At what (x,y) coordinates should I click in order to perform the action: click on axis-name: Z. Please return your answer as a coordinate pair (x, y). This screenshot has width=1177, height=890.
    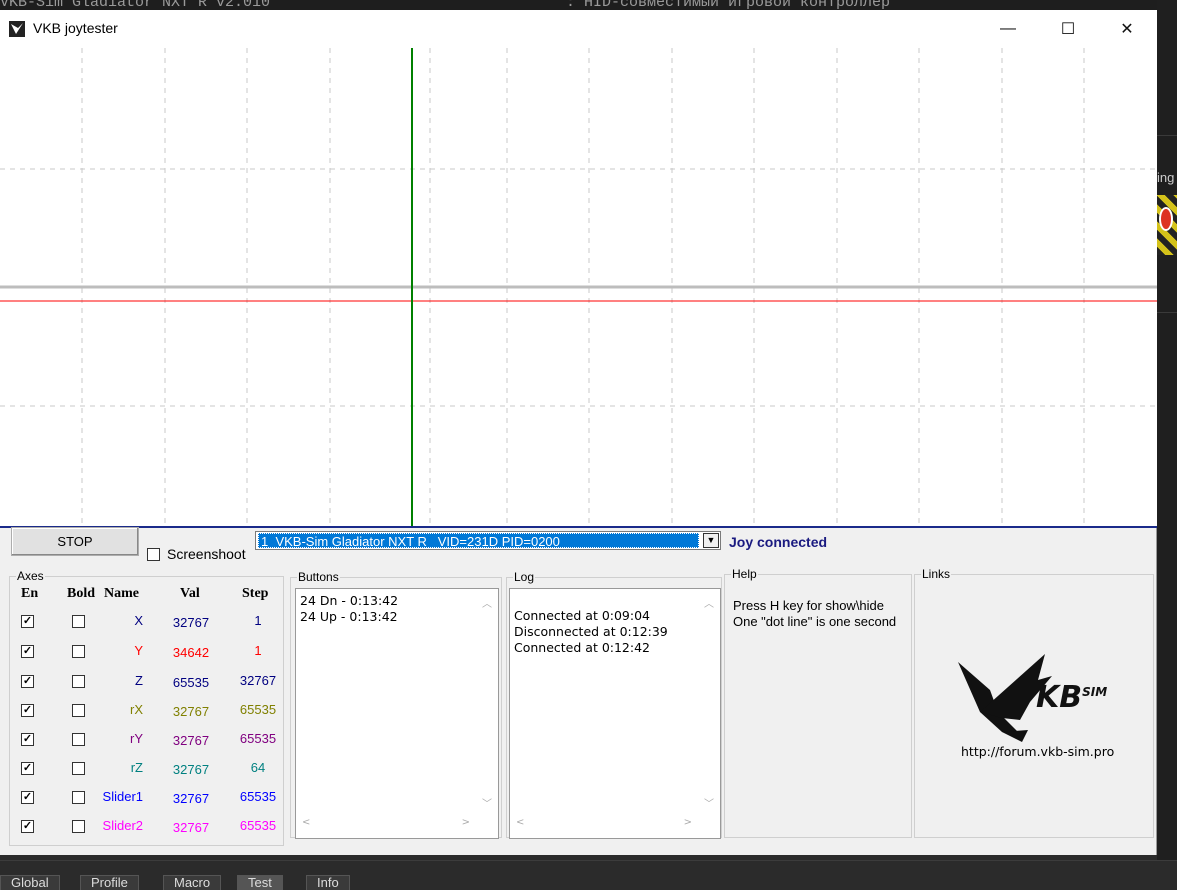
    Looking at the image, I should click on (139, 680).